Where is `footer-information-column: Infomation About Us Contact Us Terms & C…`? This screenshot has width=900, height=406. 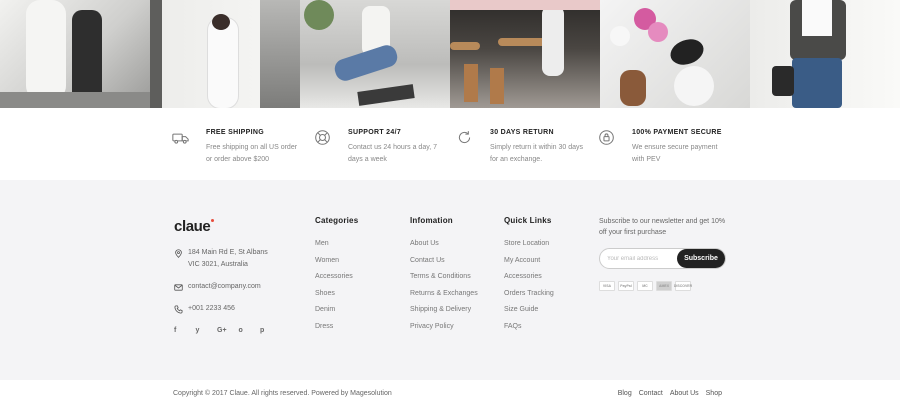 footer-information-column: Infomation About Us Contact Us Terms & C… is located at coordinates (444, 276).